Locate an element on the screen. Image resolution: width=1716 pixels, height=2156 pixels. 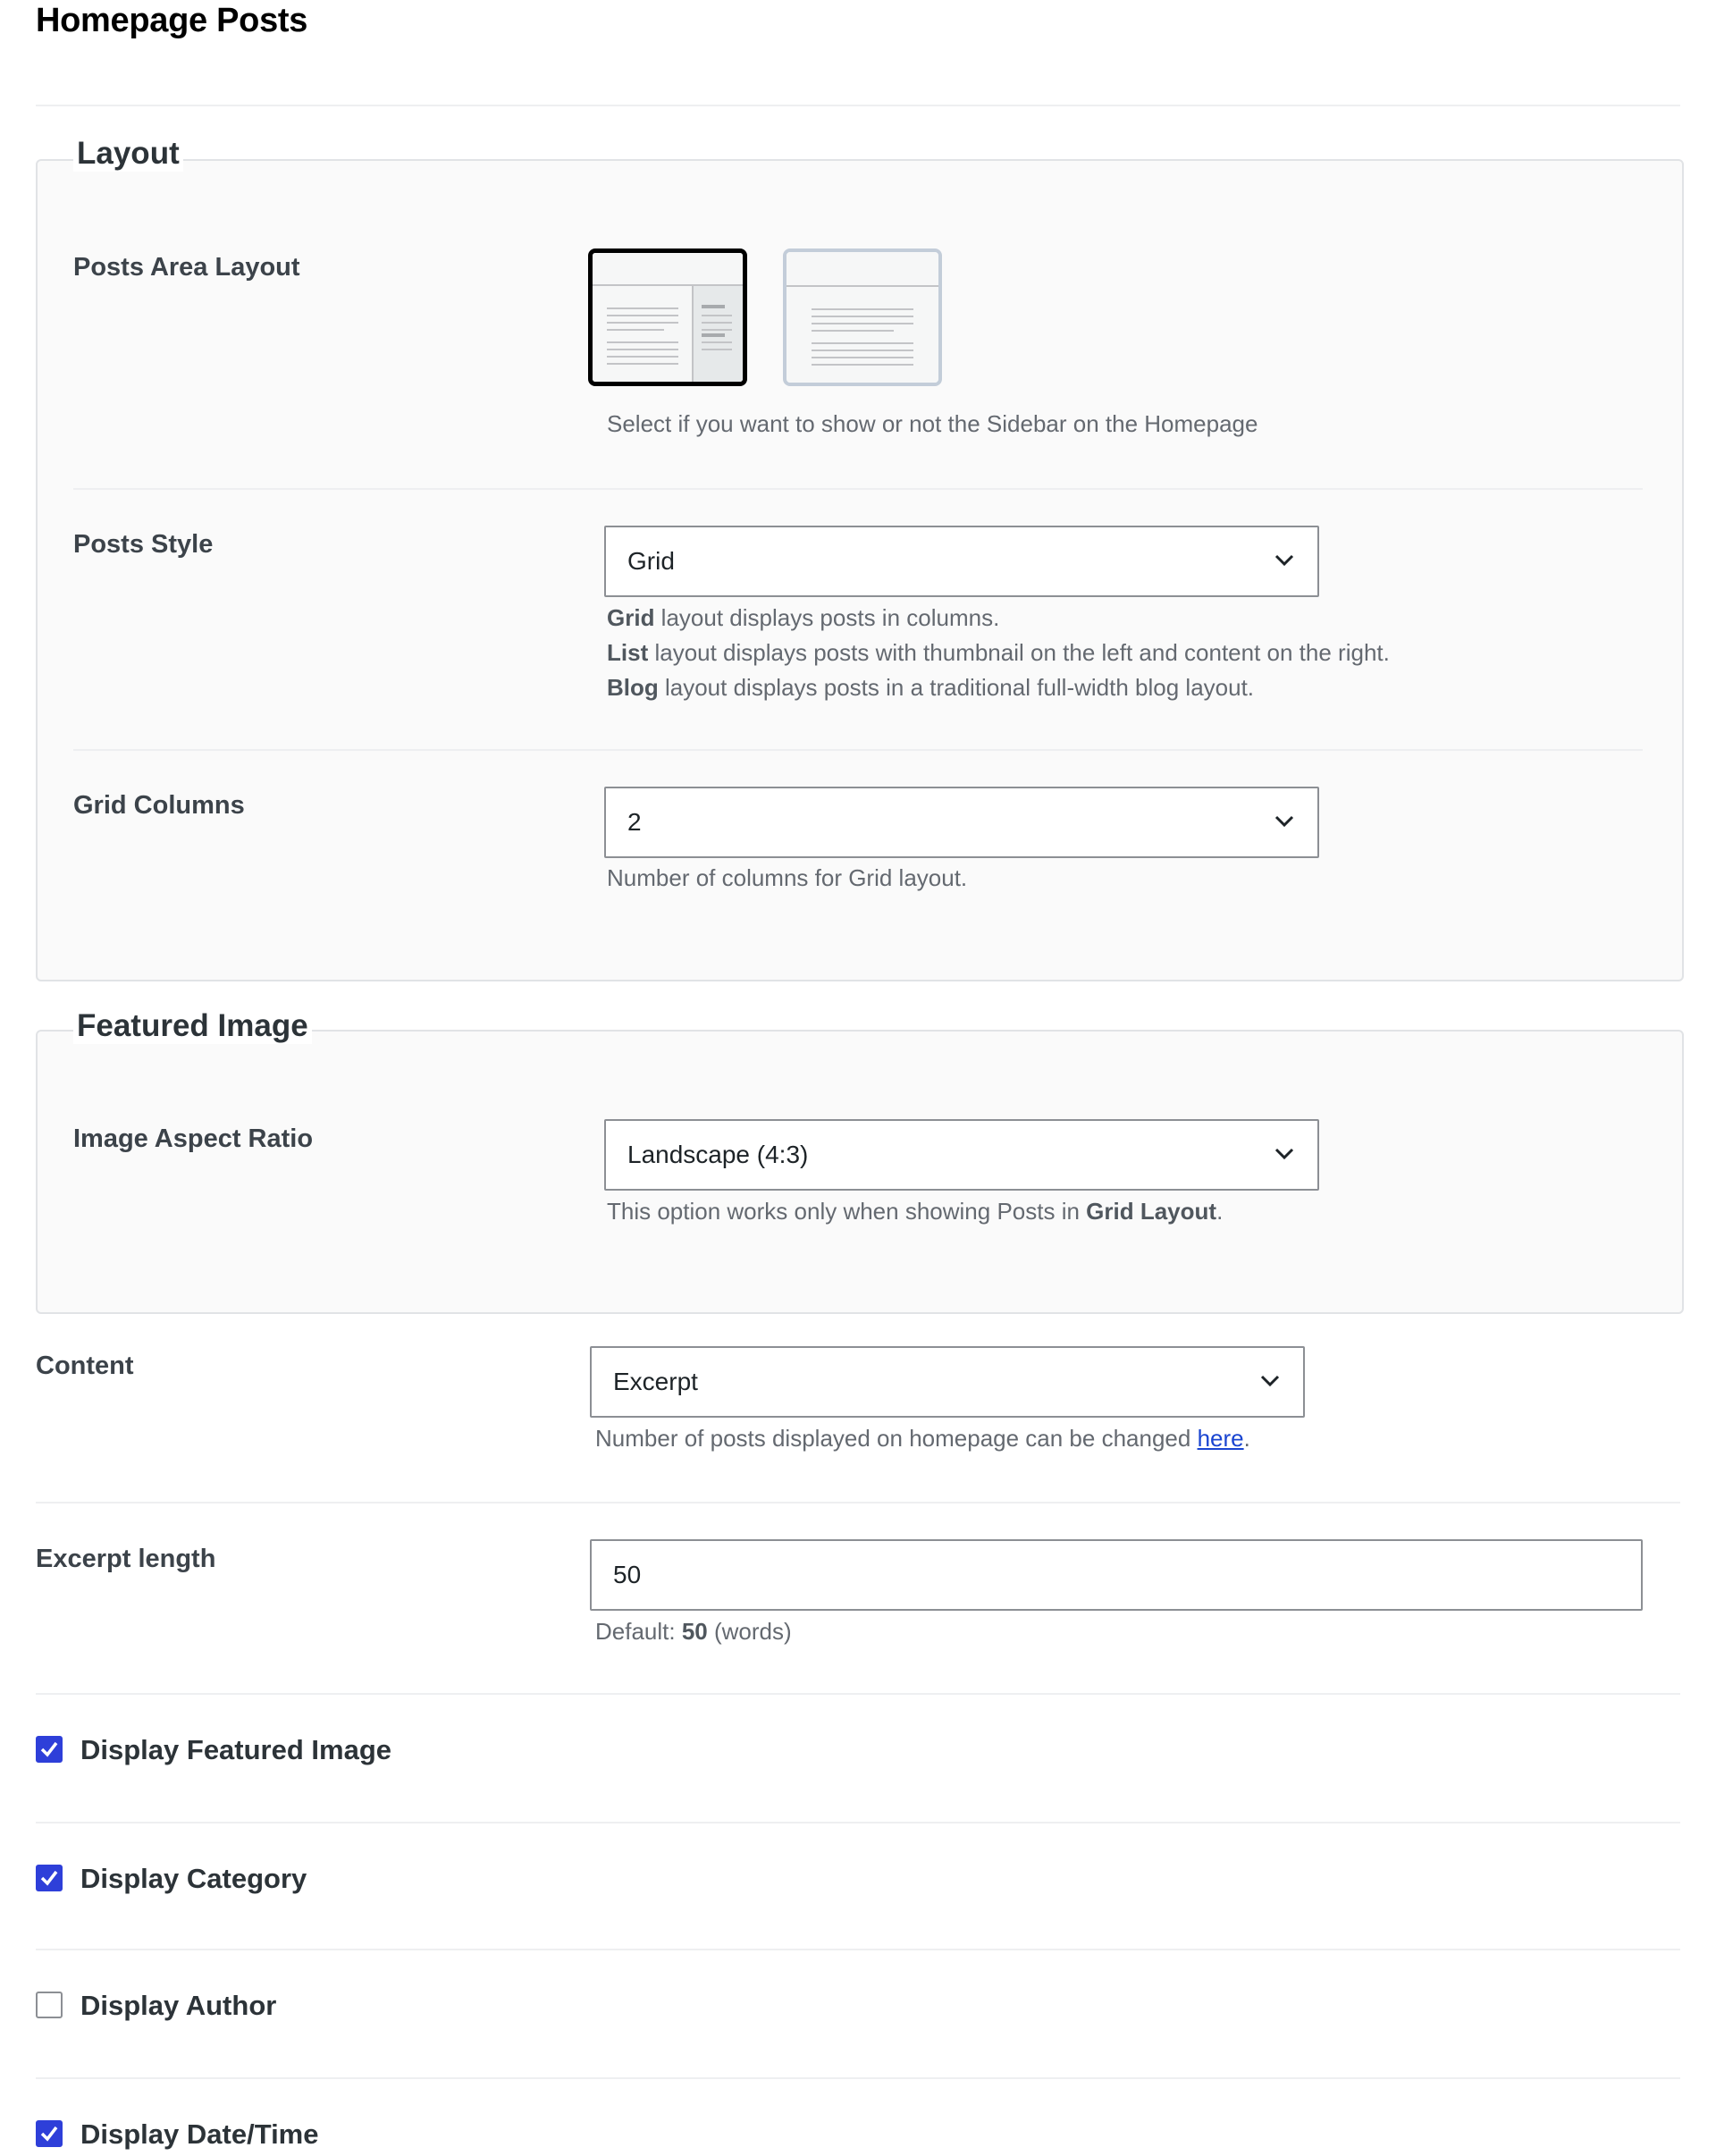
display-category-label: Display Category is located at coordinates (193, 1878).